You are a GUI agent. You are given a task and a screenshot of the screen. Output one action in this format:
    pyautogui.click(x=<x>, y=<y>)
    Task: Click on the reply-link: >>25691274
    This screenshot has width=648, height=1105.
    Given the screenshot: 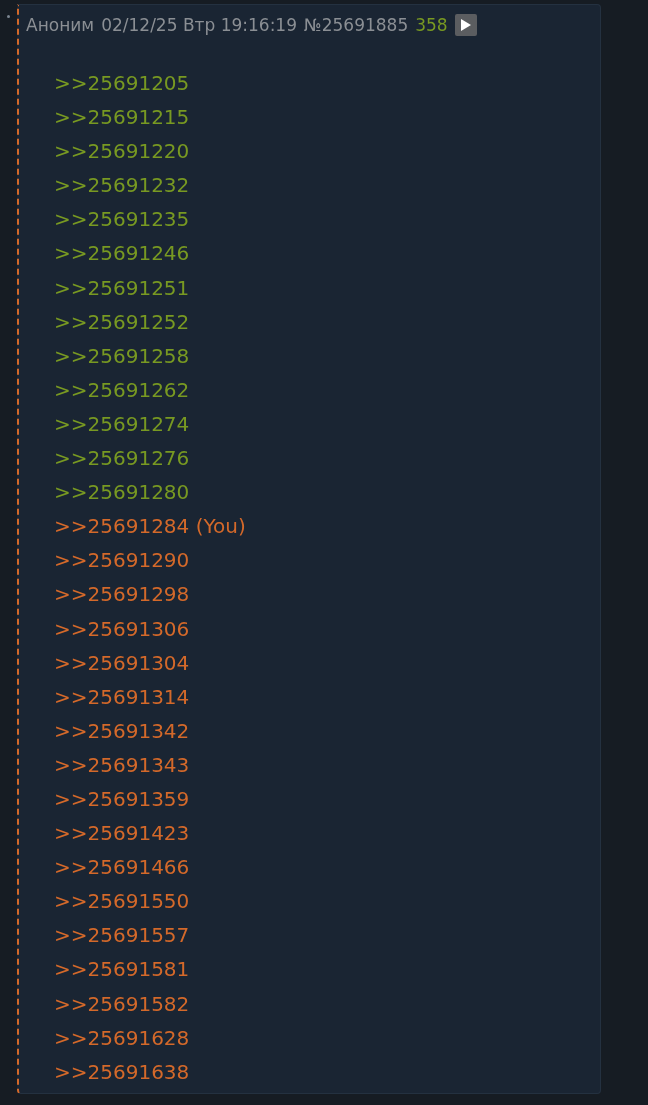 What is the action you would take?
    pyautogui.click(x=327, y=424)
    